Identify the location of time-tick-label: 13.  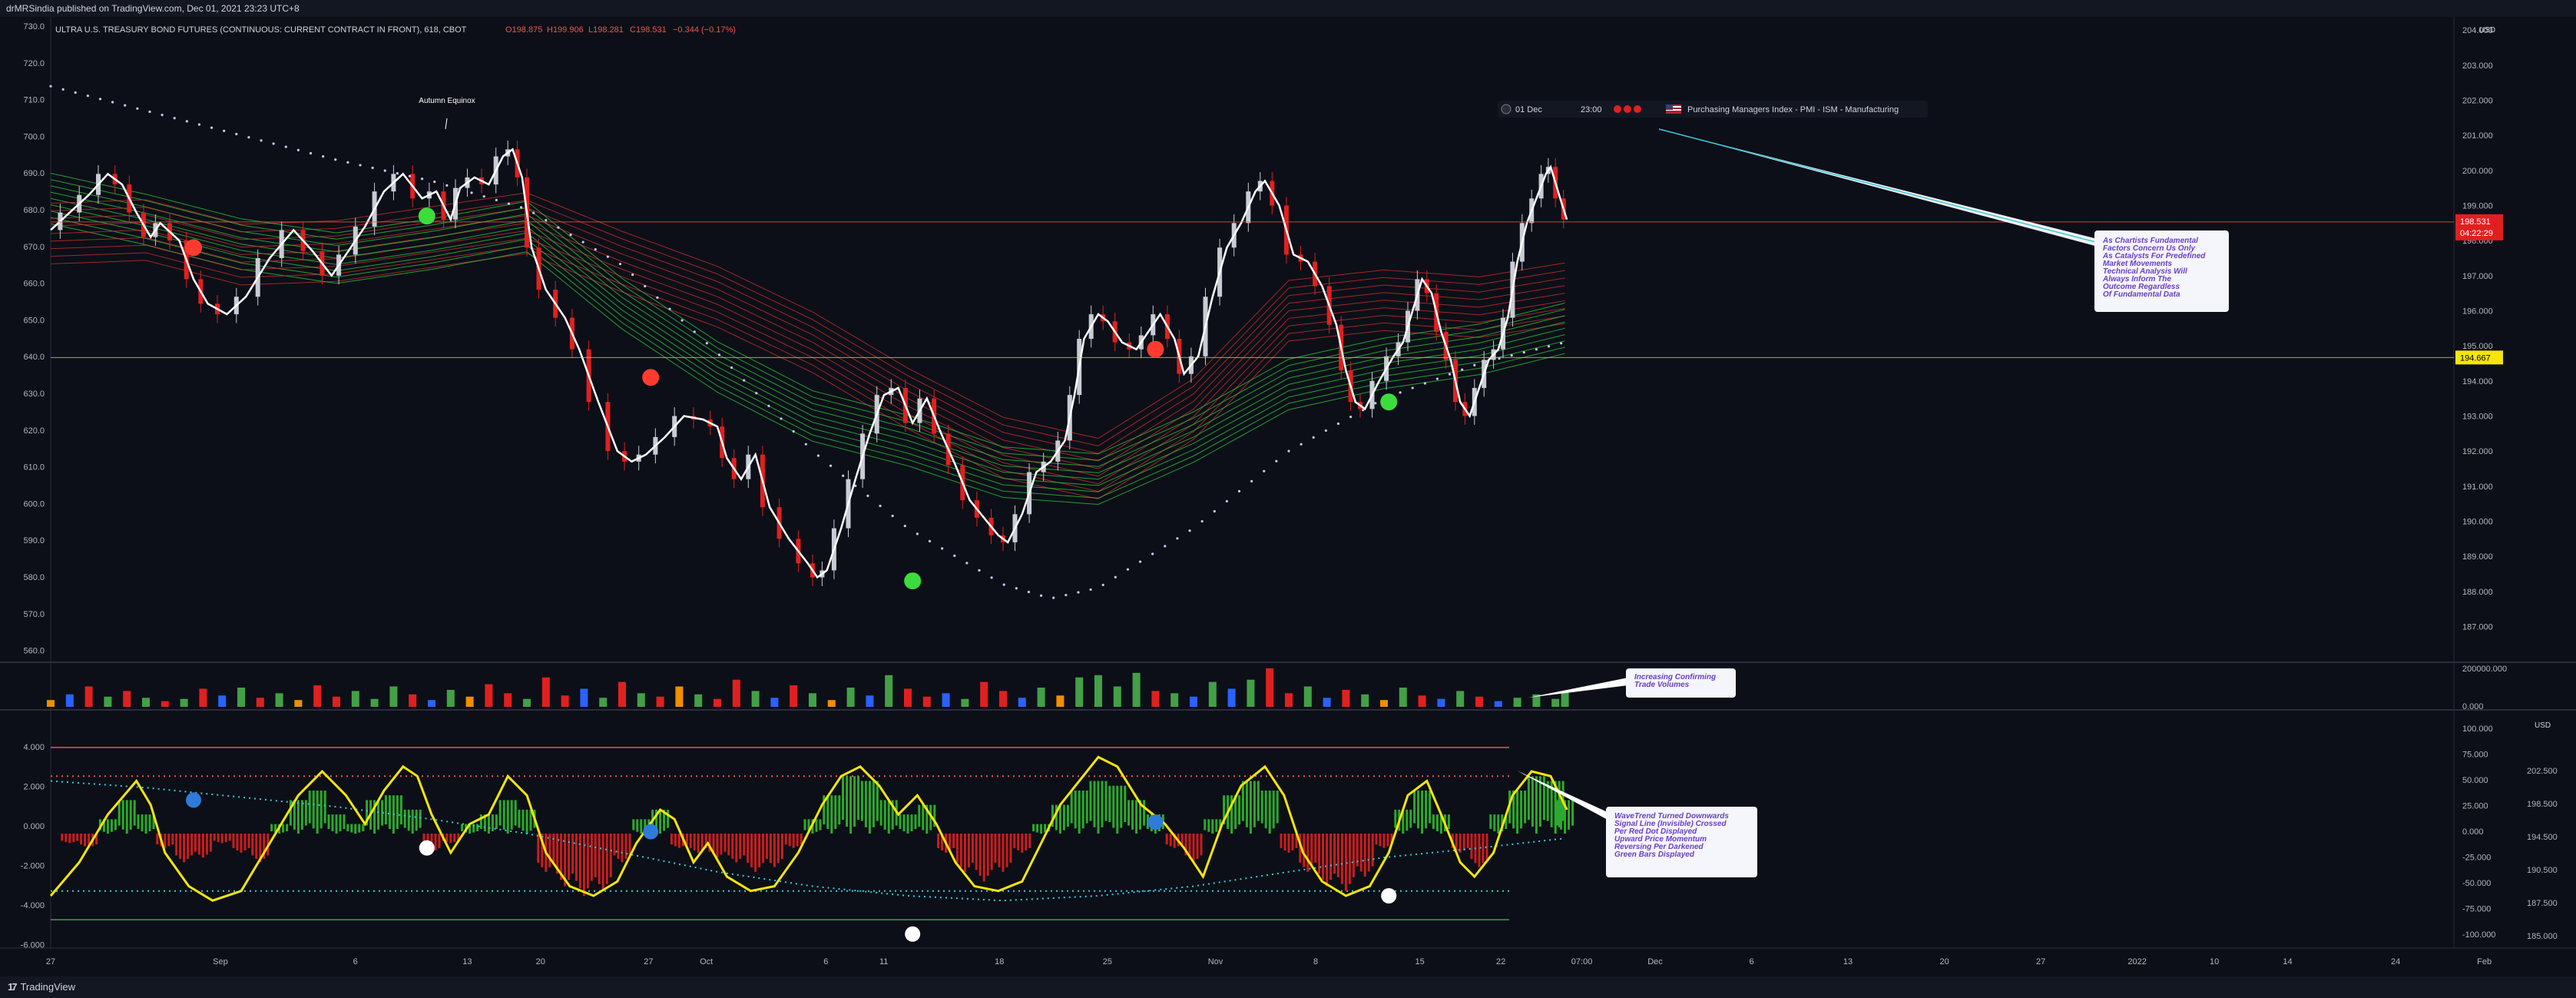
(1848, 962).